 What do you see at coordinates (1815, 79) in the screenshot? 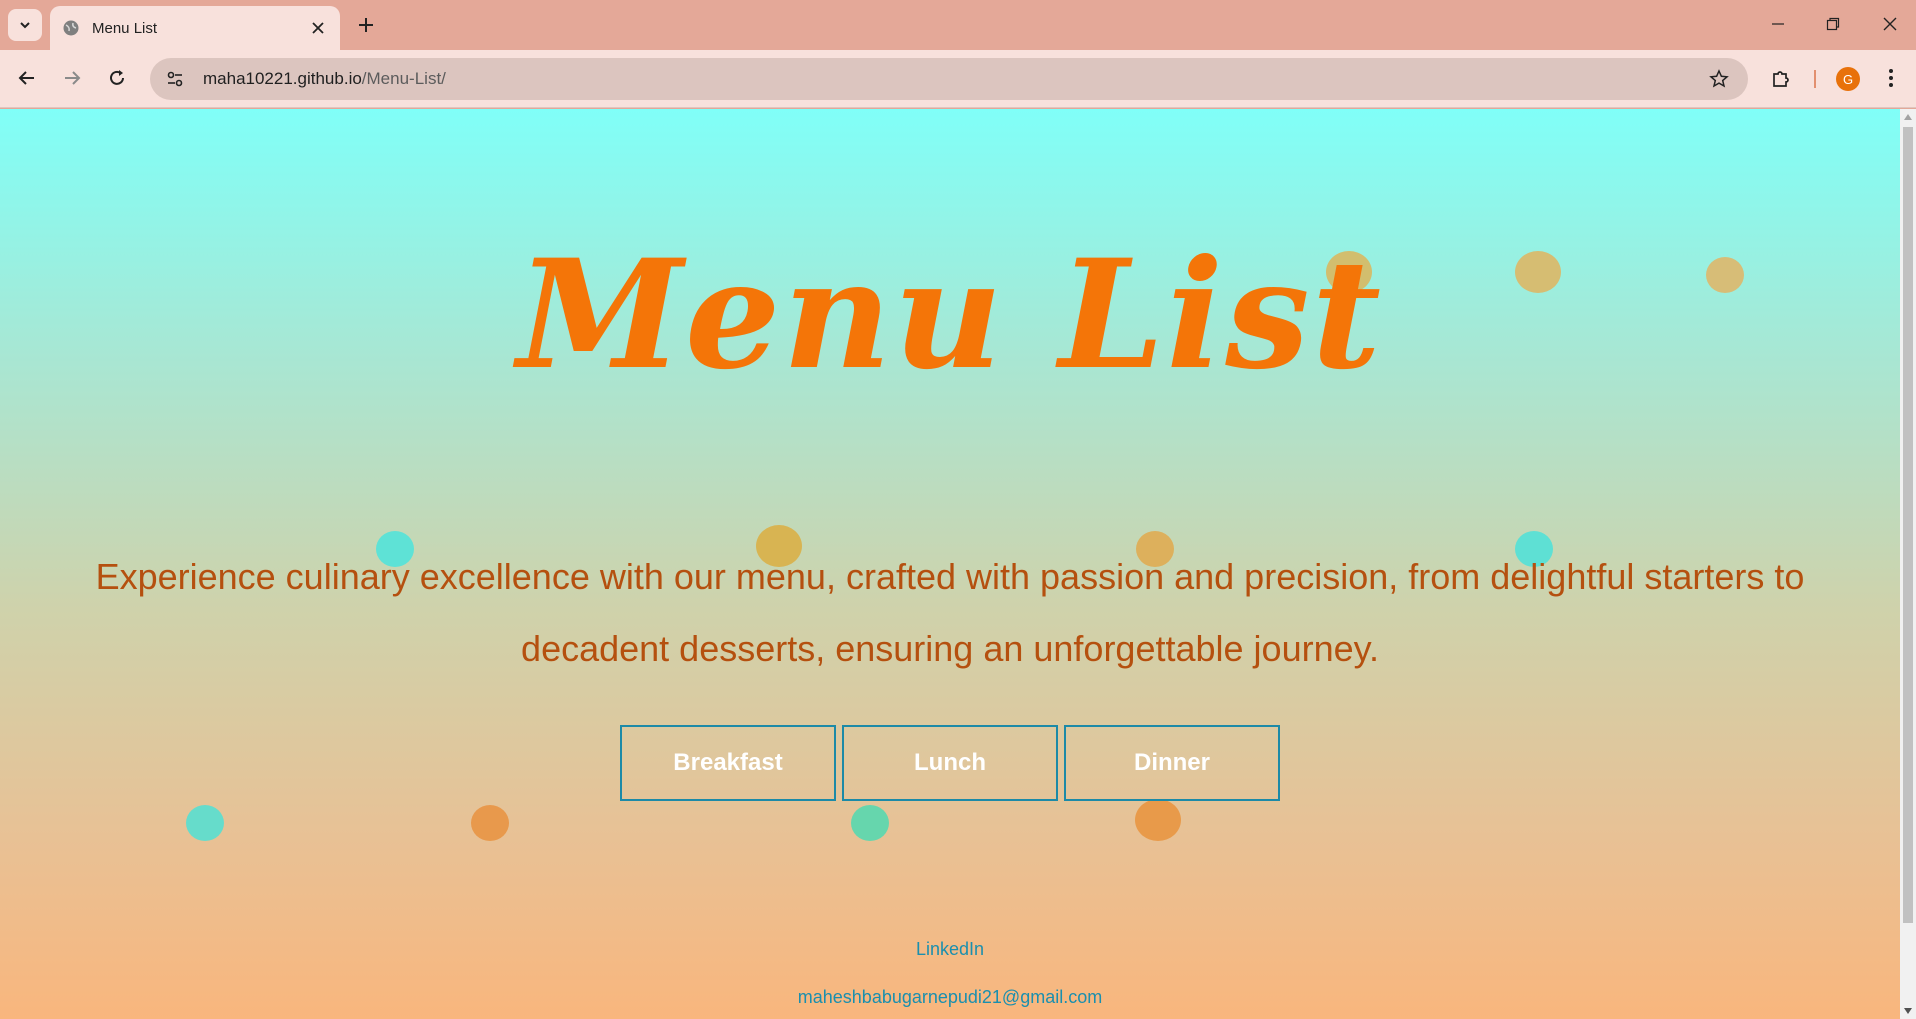
I see `toolbar-divider` at bounding box center [1815, 79].